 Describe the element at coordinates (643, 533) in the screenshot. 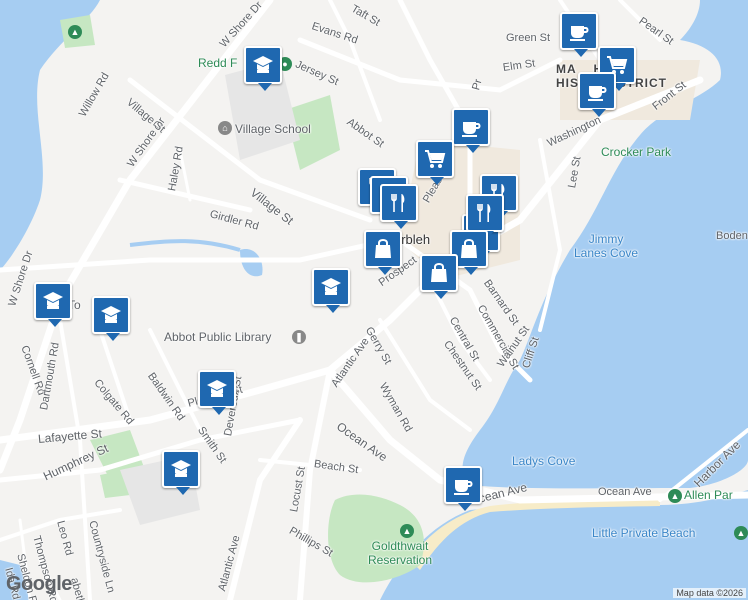

I see `place-label-little-private-beach: Little Private Beach` at that location.